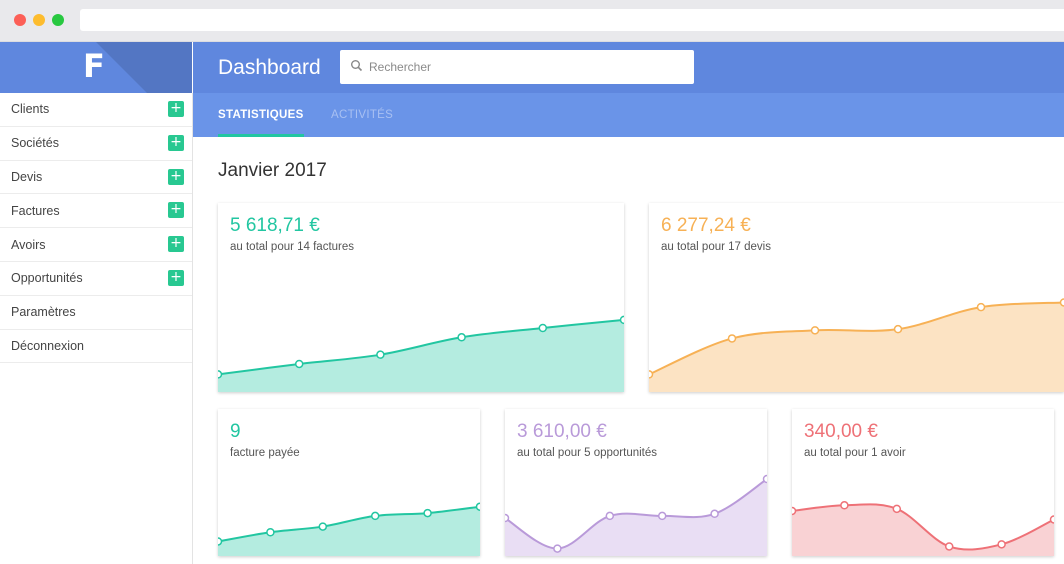 The image size is (1064, 564). I want to click on search-input, so click(526, 67).